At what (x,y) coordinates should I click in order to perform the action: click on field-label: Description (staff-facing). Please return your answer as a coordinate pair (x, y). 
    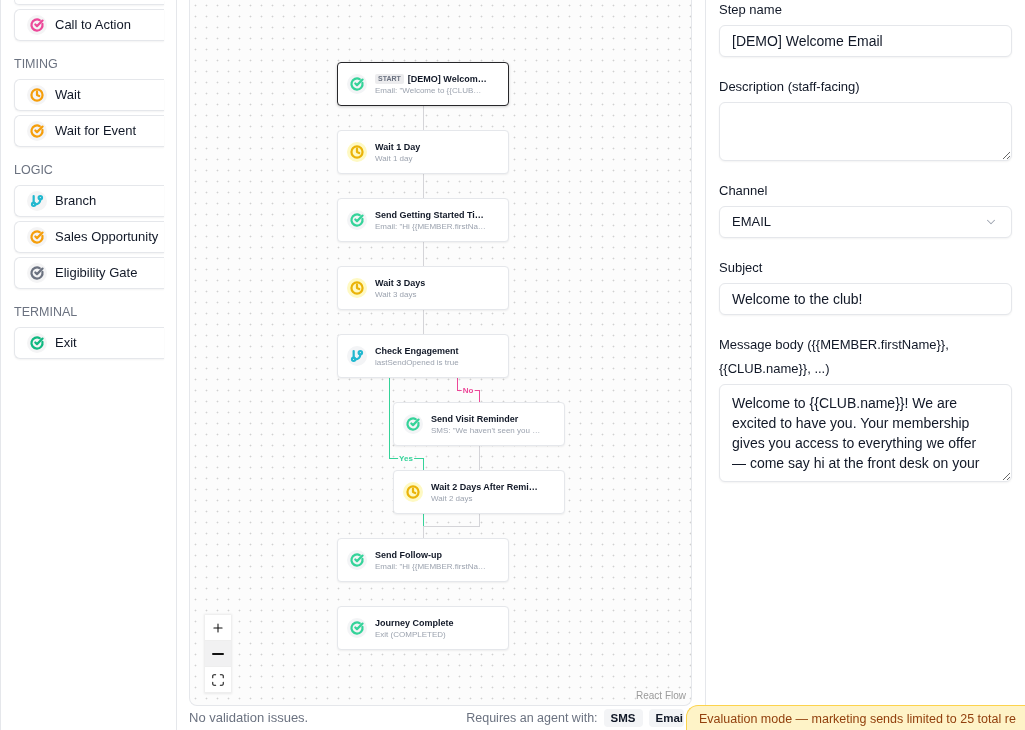
    Looking at the image, I should click on (790, 87).